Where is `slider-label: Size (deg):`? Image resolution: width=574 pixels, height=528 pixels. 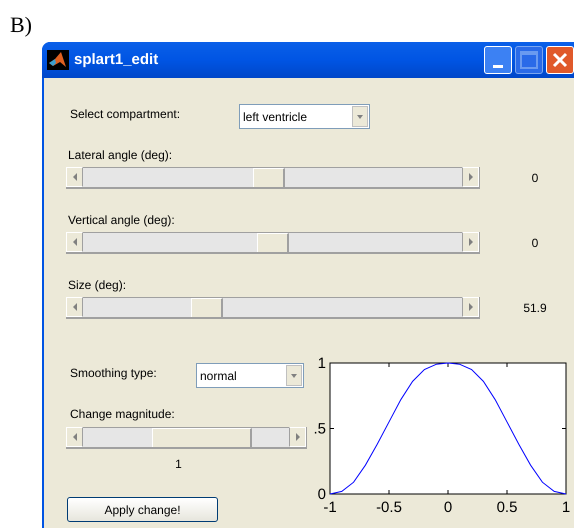 slider-label: Size (deg): is located at coordinates (97, 285).